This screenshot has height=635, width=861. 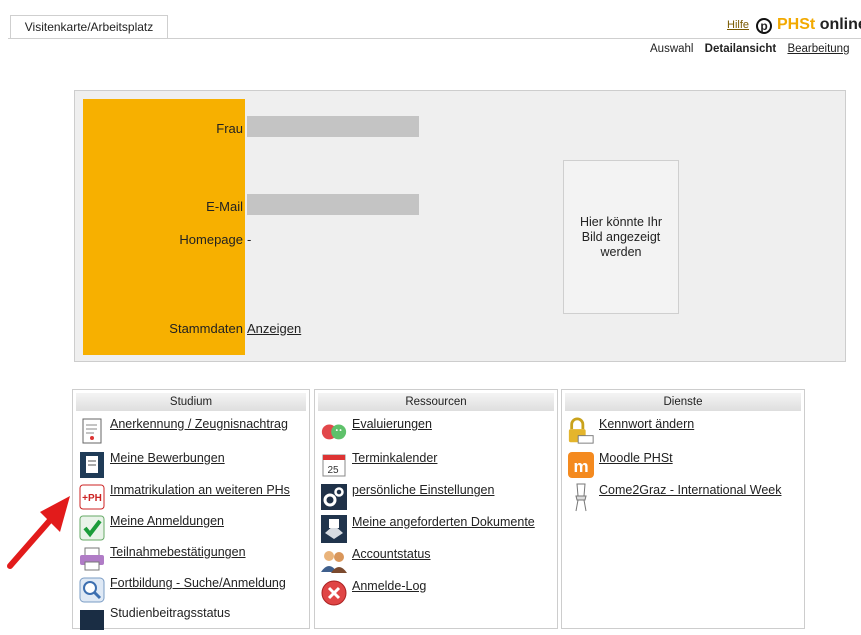 I want to click on anmelde-log-link: Anmelde-Log, so click(x=389, y=586).